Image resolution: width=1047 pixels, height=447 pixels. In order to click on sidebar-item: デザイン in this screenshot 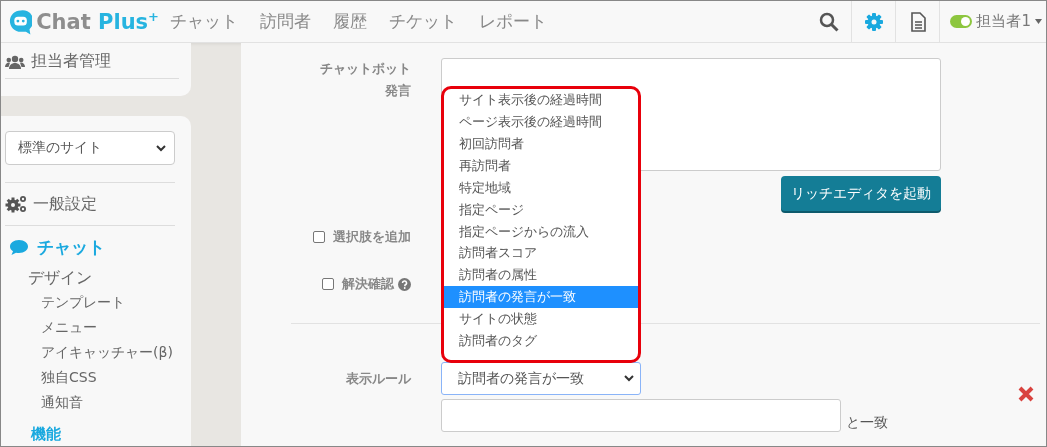, I will do `click(90, 281)`.